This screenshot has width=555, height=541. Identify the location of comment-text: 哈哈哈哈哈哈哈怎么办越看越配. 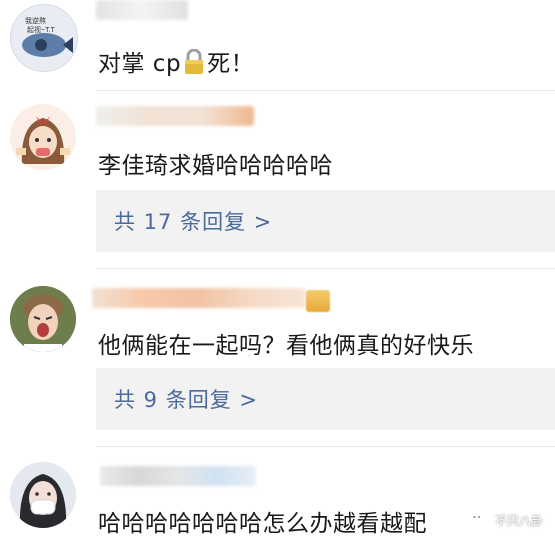
(262, 524).